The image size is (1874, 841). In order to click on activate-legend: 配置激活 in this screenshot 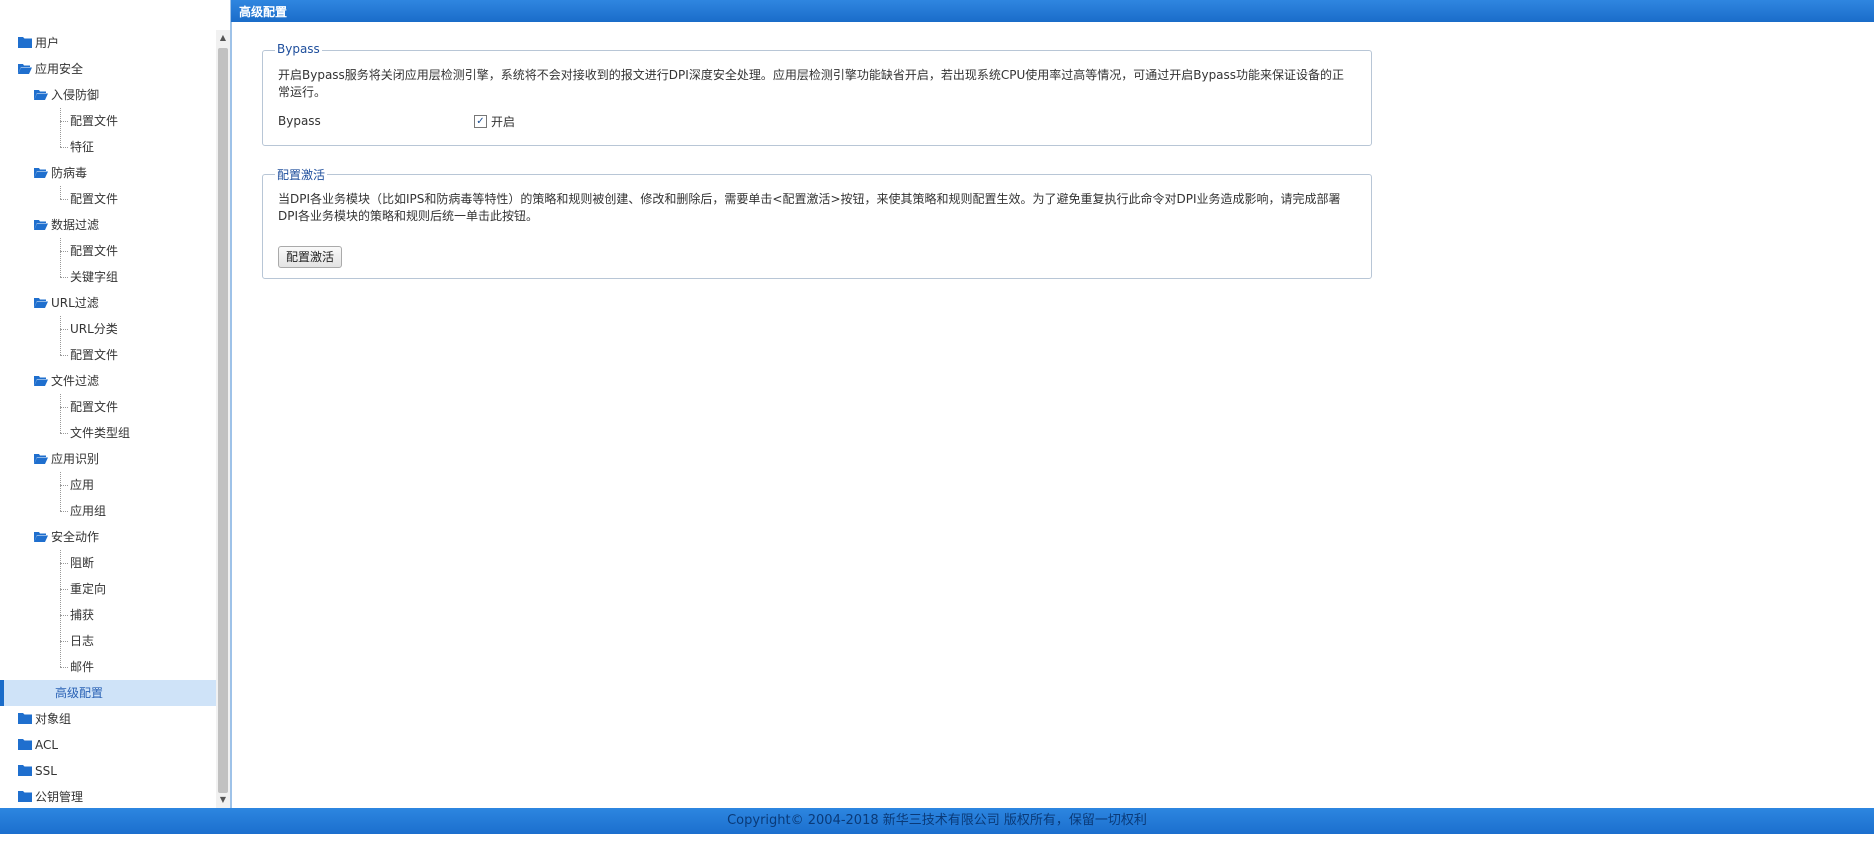, I will do `click(301, 174)`.